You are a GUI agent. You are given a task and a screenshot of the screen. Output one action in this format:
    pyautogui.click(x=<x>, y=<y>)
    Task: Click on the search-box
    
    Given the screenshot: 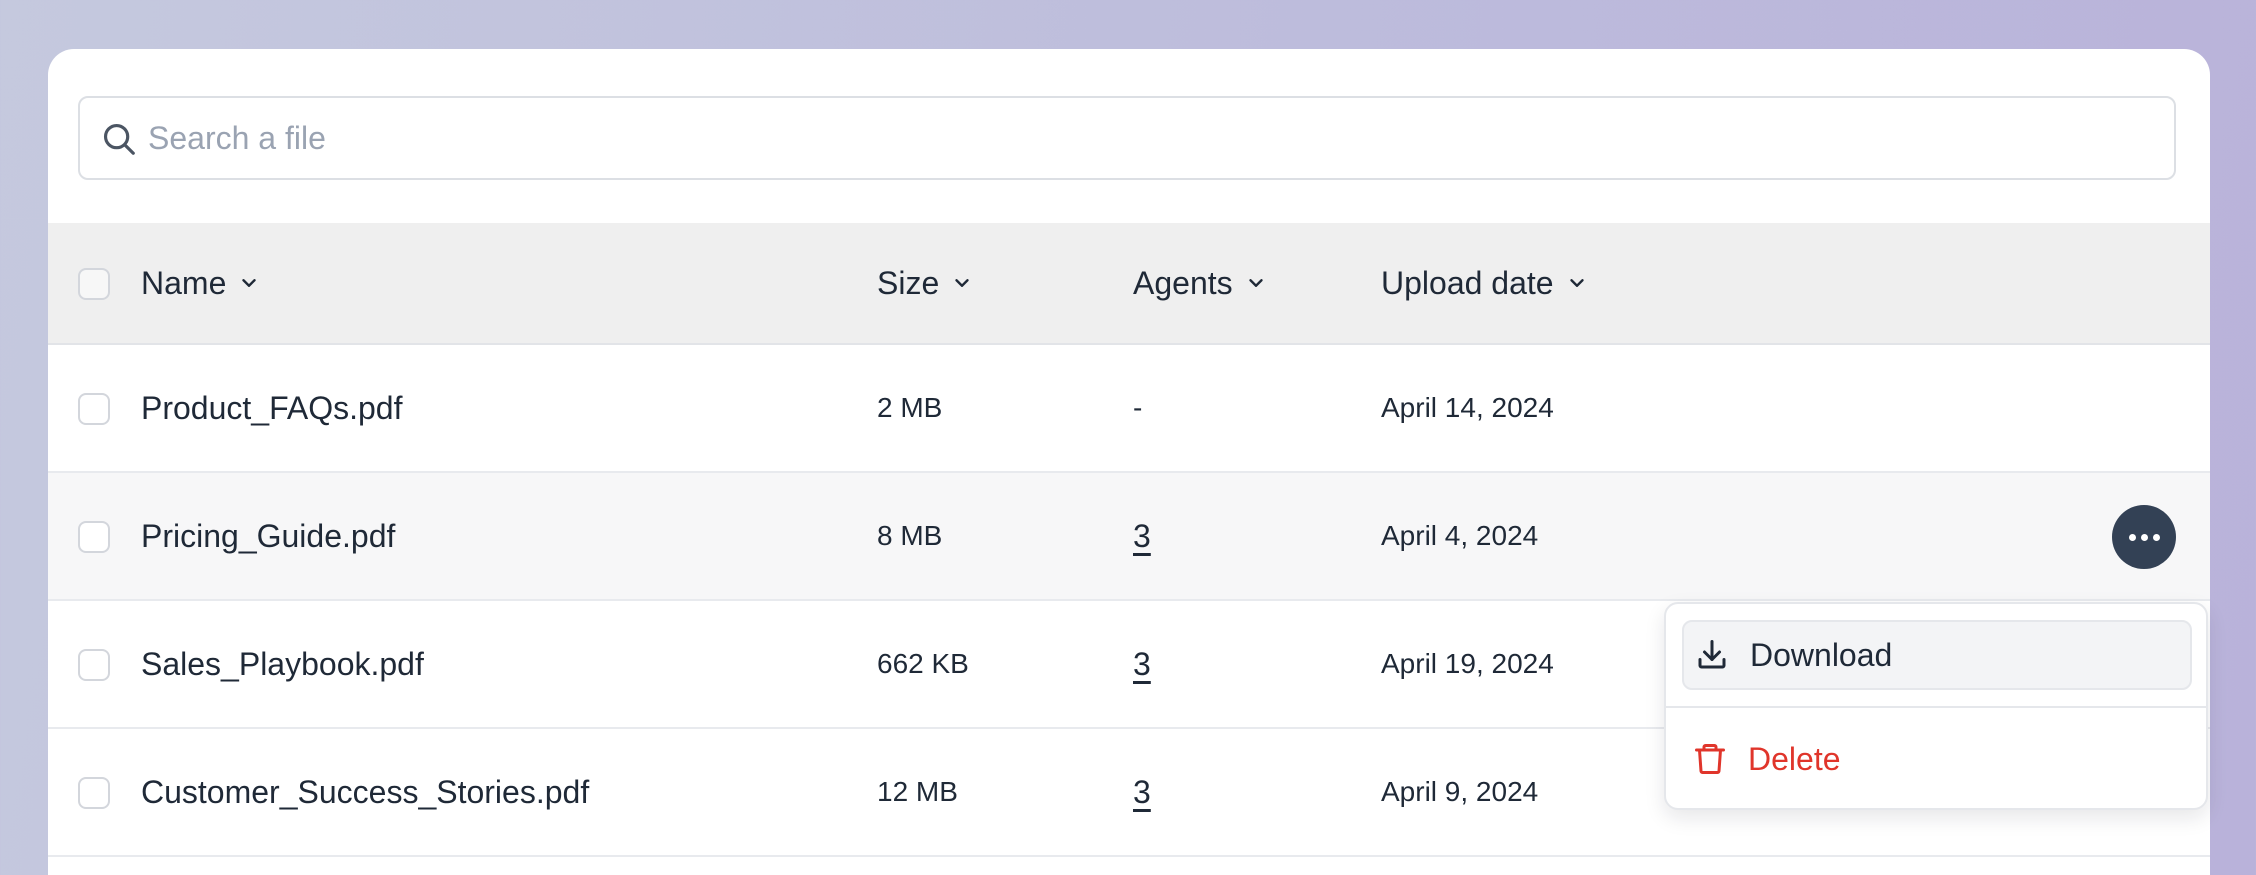 What is the action you would take?
    pyautogui.click(x=1127, y=138)
    